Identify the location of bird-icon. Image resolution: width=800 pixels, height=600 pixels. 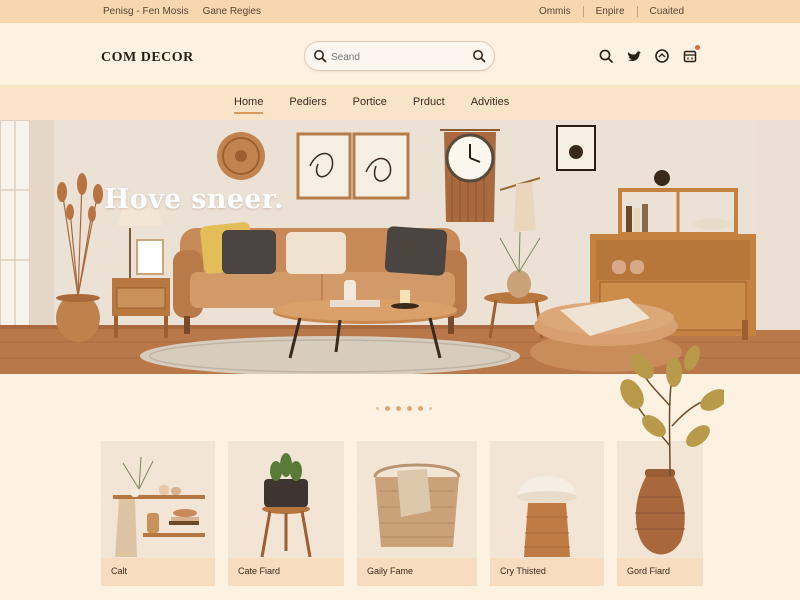
(634, 56).